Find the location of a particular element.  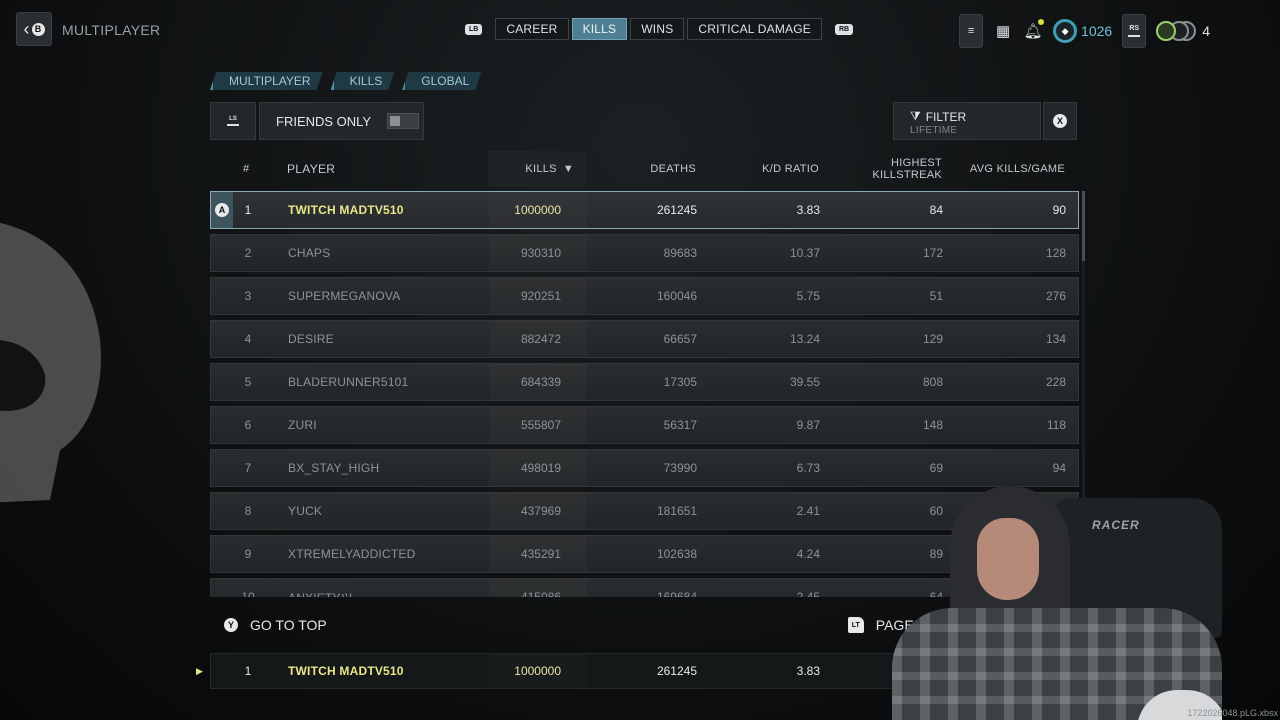

row-avg: 118 is located at coordinates (1056, 425).